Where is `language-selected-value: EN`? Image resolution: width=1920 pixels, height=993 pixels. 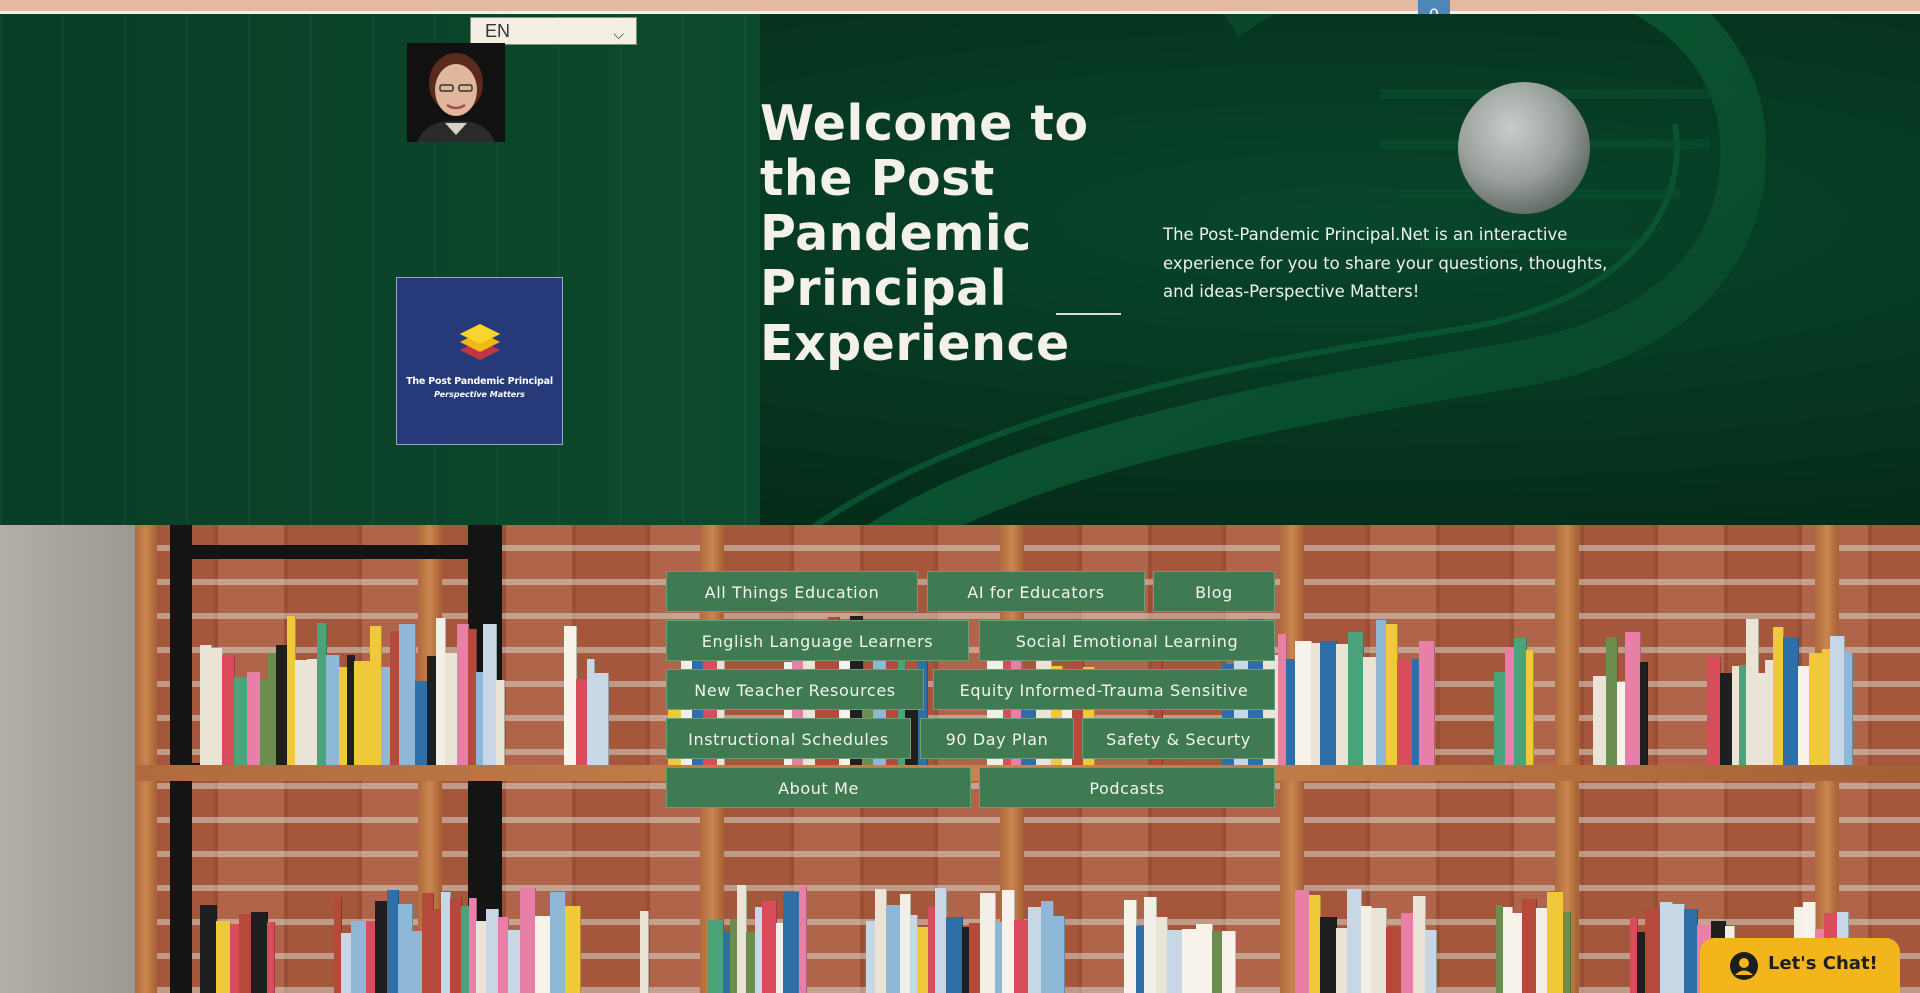
language-selected-value: EN is located at coordinates (498, 31).